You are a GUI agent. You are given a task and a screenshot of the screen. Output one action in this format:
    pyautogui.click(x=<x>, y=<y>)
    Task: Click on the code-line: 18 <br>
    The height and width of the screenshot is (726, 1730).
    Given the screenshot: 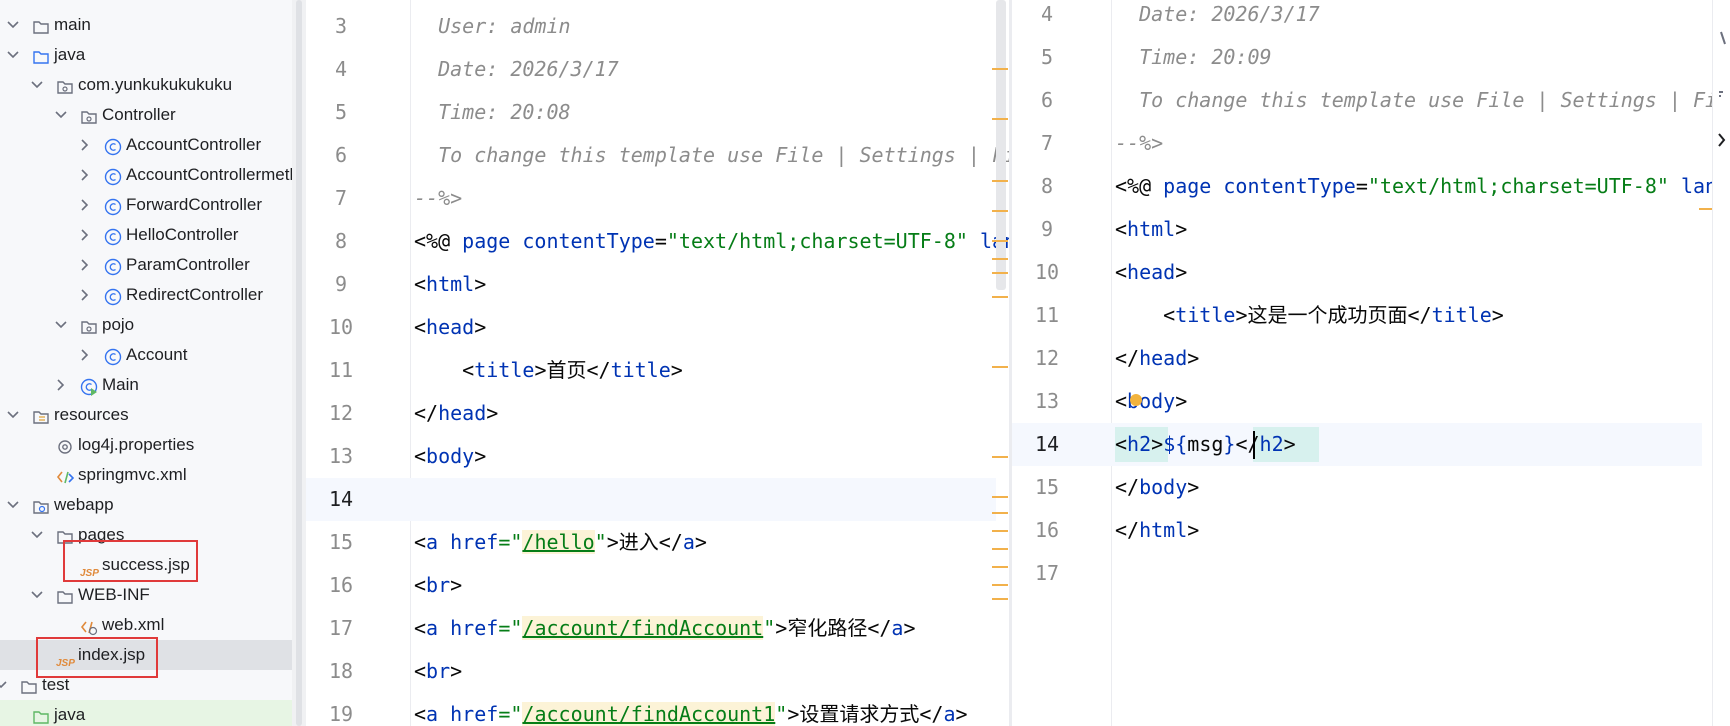 What is the action you would take?
    pyautogui.click(x=651, y=671)
    